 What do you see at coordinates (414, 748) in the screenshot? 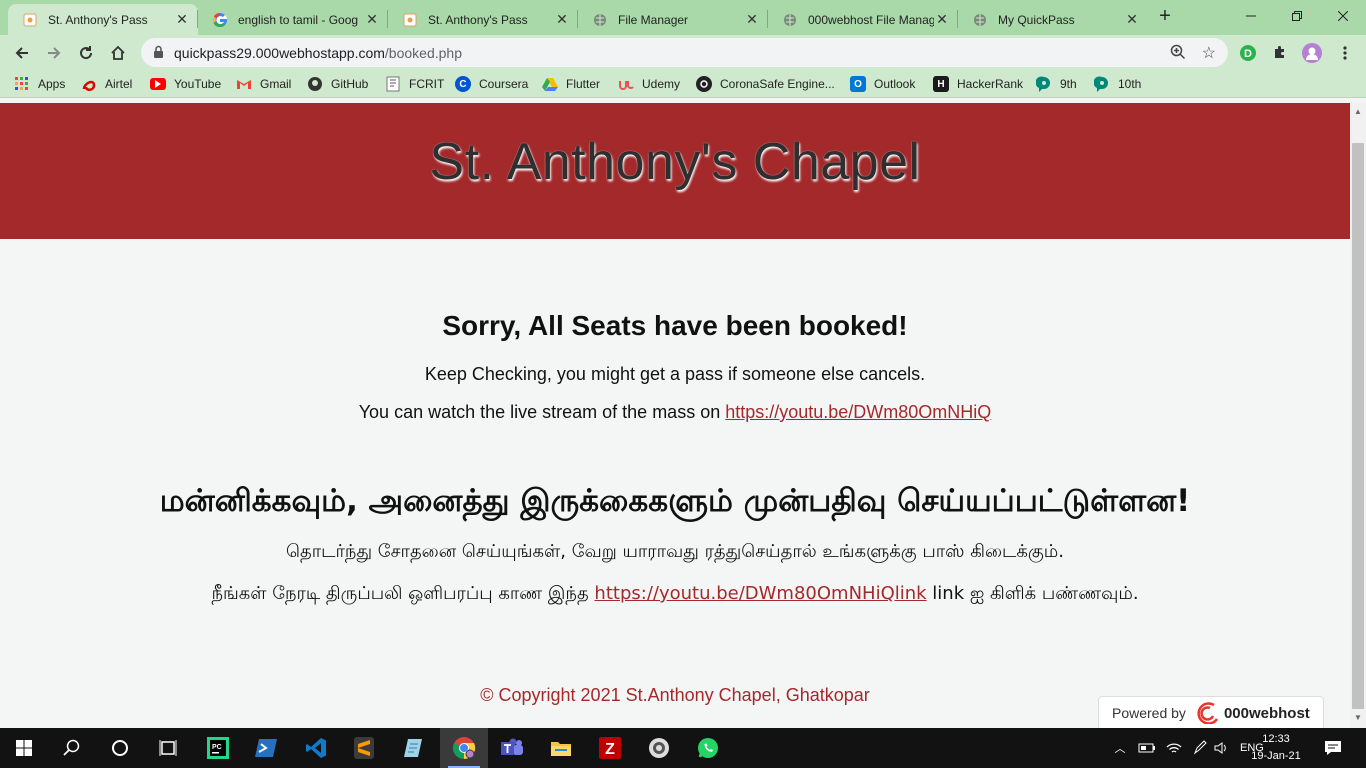
I see `taskbar-notes-app` at bounding box center [414, 748].